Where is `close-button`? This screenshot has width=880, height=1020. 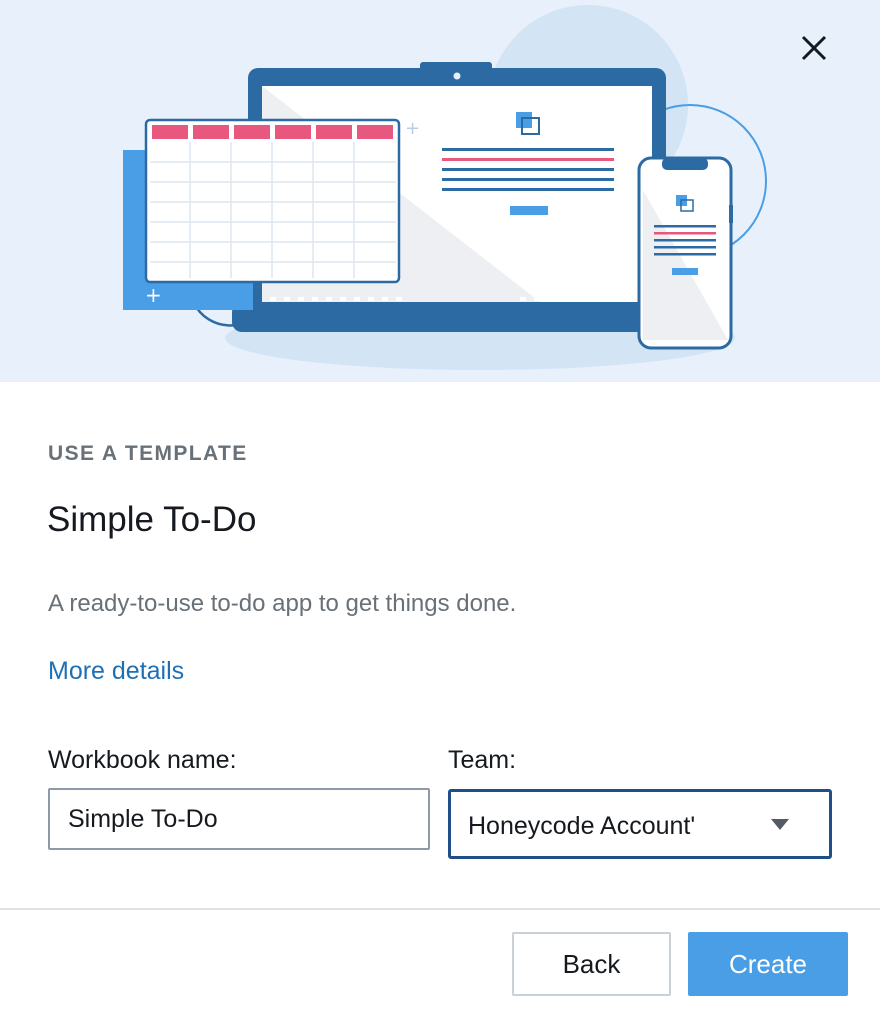
close-button is located at coordinates (824, 54).